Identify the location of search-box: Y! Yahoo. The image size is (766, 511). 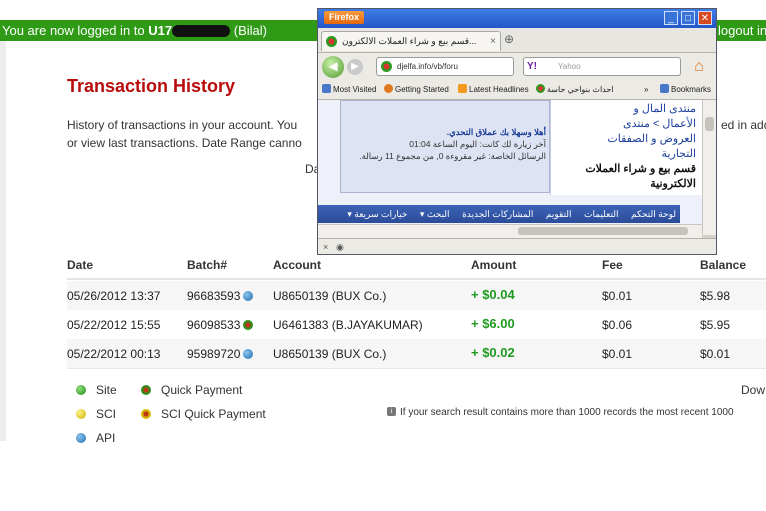
(602, 66).